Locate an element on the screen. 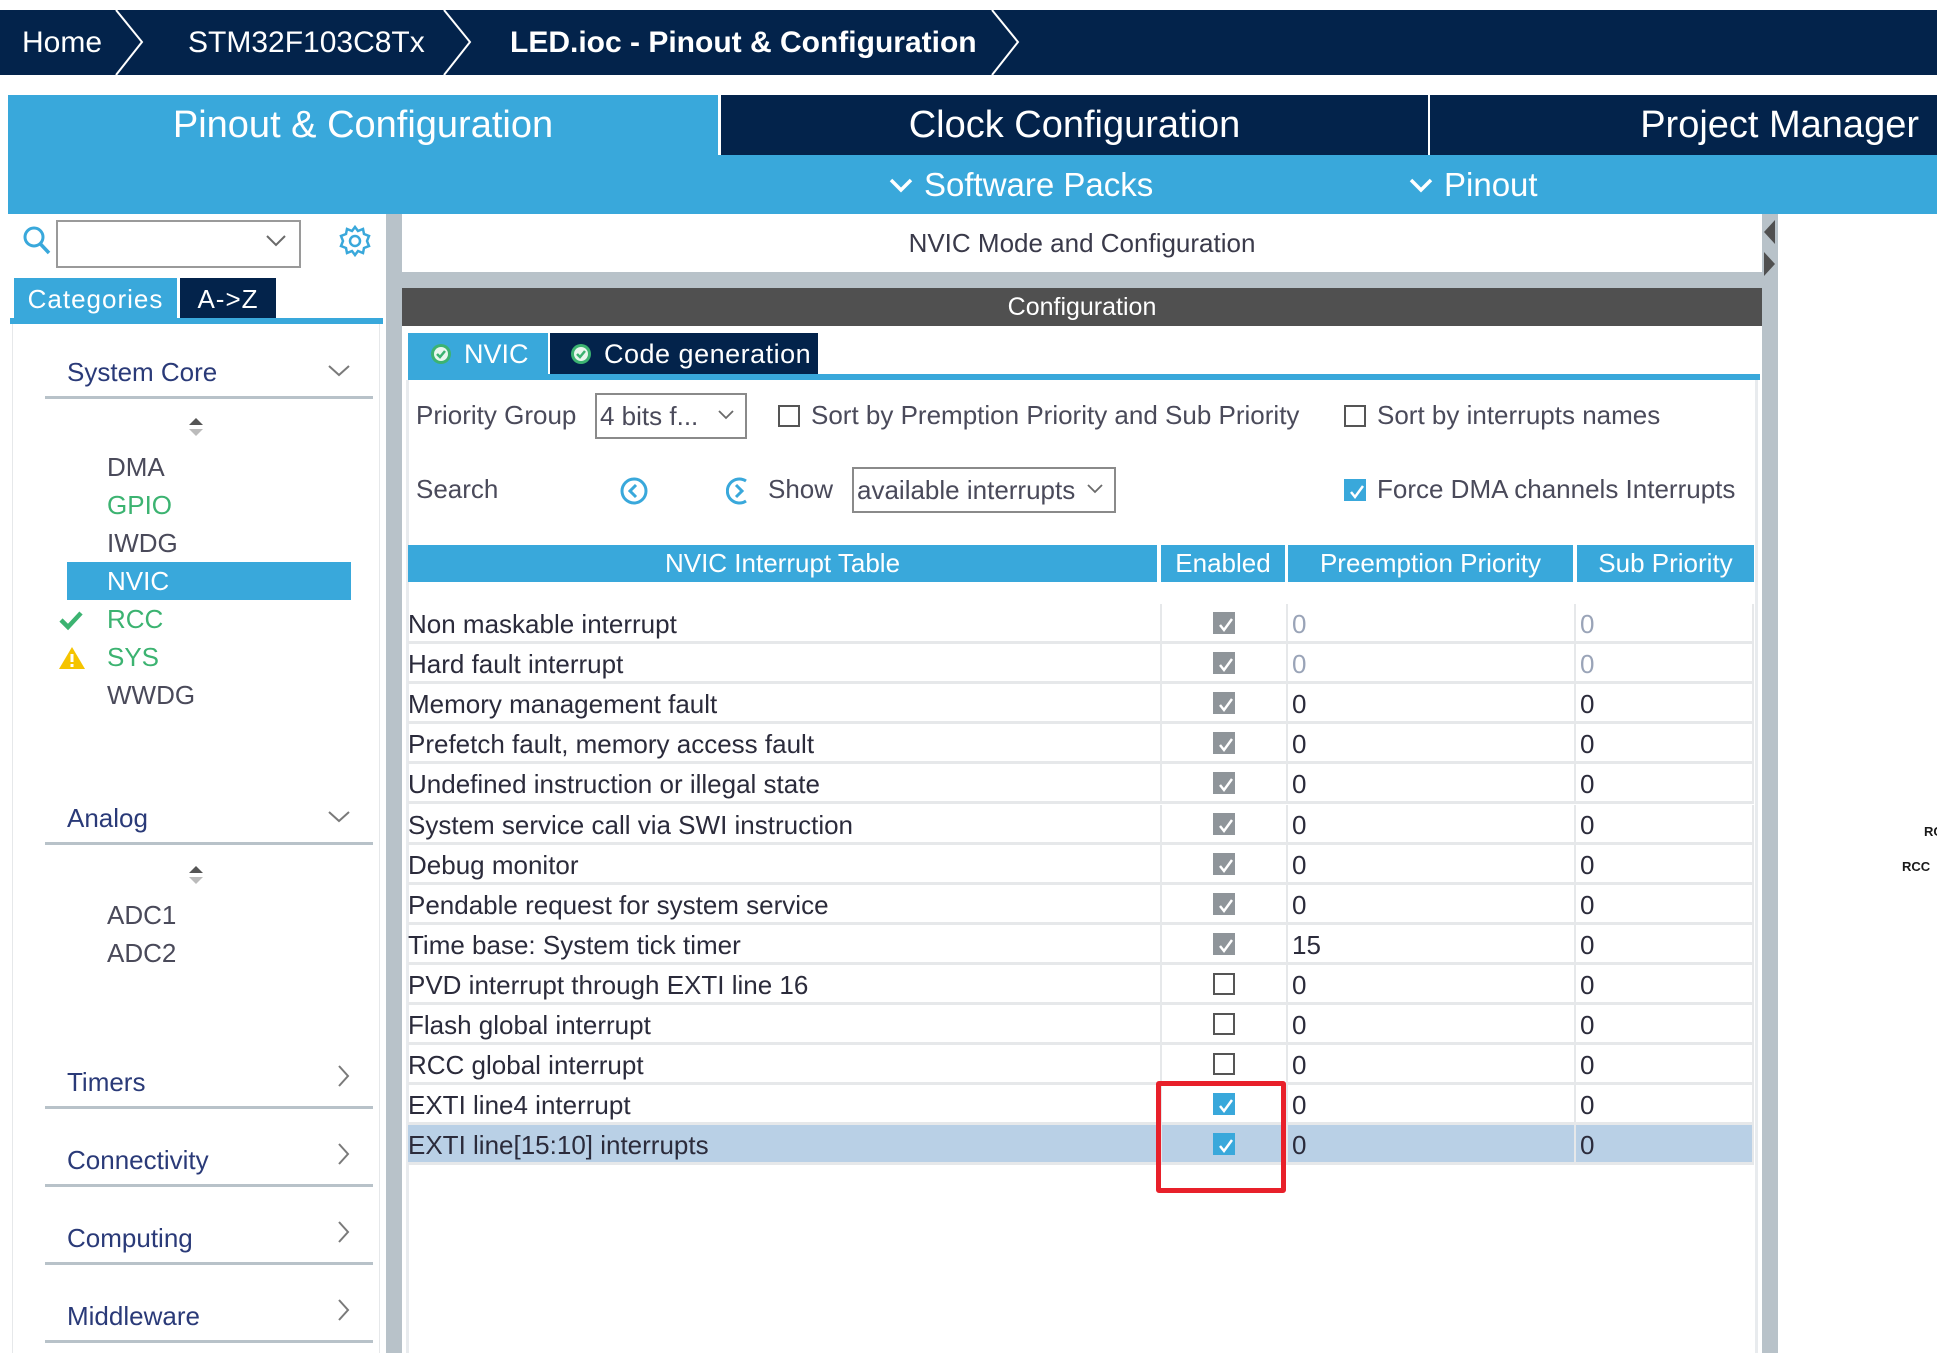 The width and height of the screenshot is (1937, 1353). table-row: RCC global interrupt 0 0 is located at coordinates (1081, 1065).